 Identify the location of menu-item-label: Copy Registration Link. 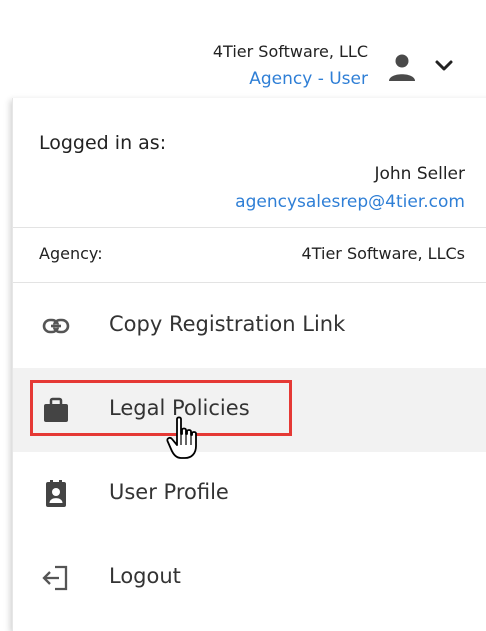
(227, 324).